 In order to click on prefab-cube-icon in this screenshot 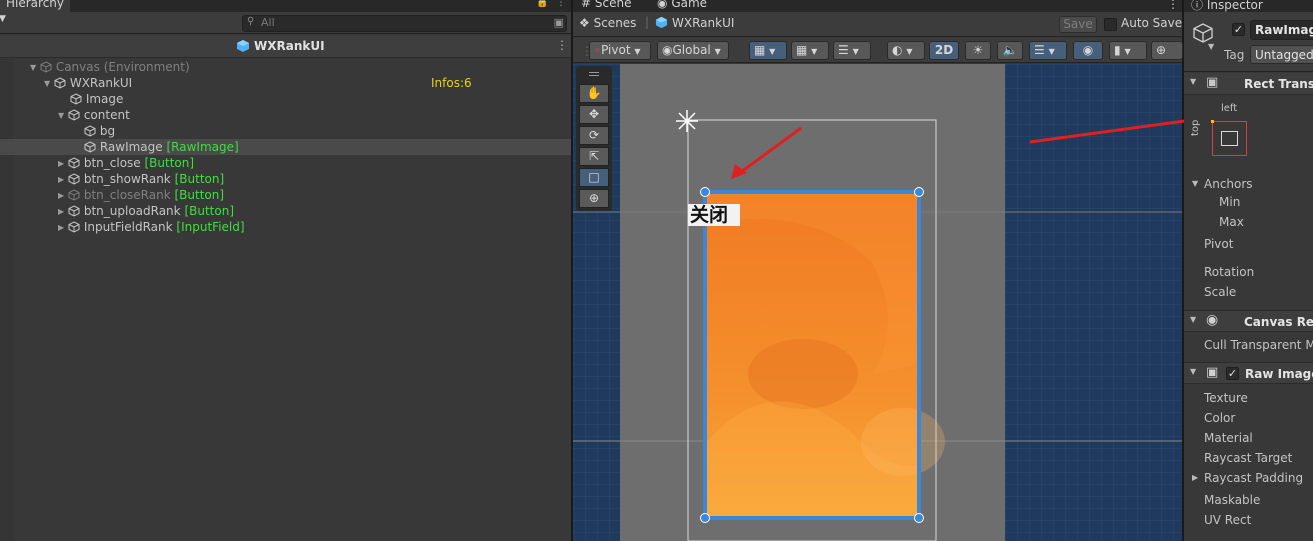, I will do `click(243, 47)`.